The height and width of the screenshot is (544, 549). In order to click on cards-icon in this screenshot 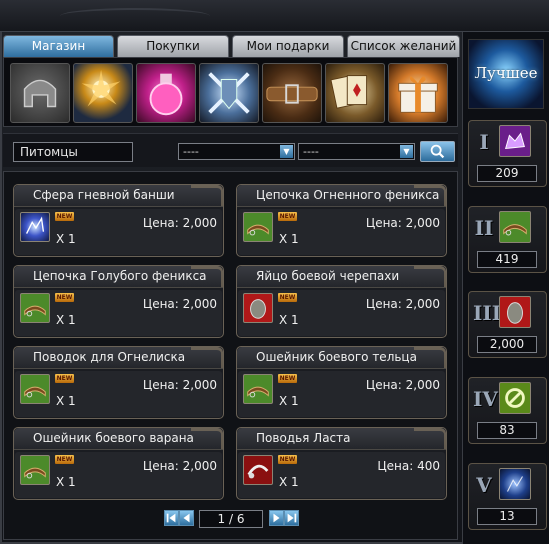, I will do `click(355, 93)`.